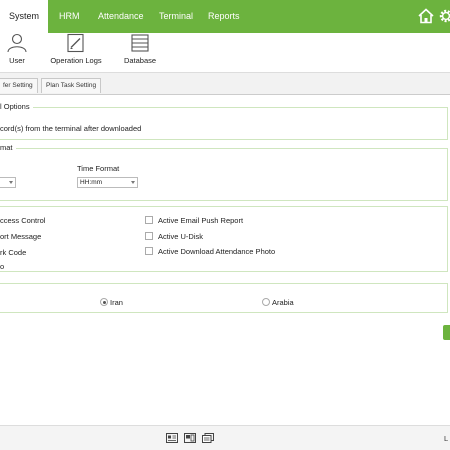 Image resolution: width=450 pixels, height=450 pixels. I want to click on region-arabia-label: Arabia, so click(283, 302).